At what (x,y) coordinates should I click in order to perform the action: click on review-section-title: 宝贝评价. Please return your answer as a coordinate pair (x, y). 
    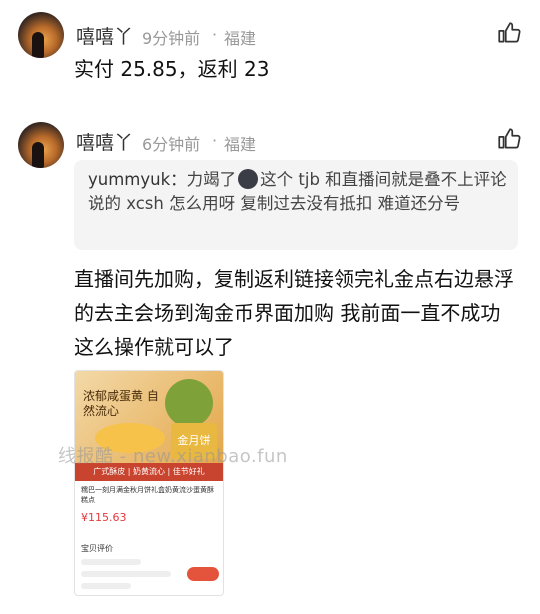
    Looking at the image, I should click on (97, 548).